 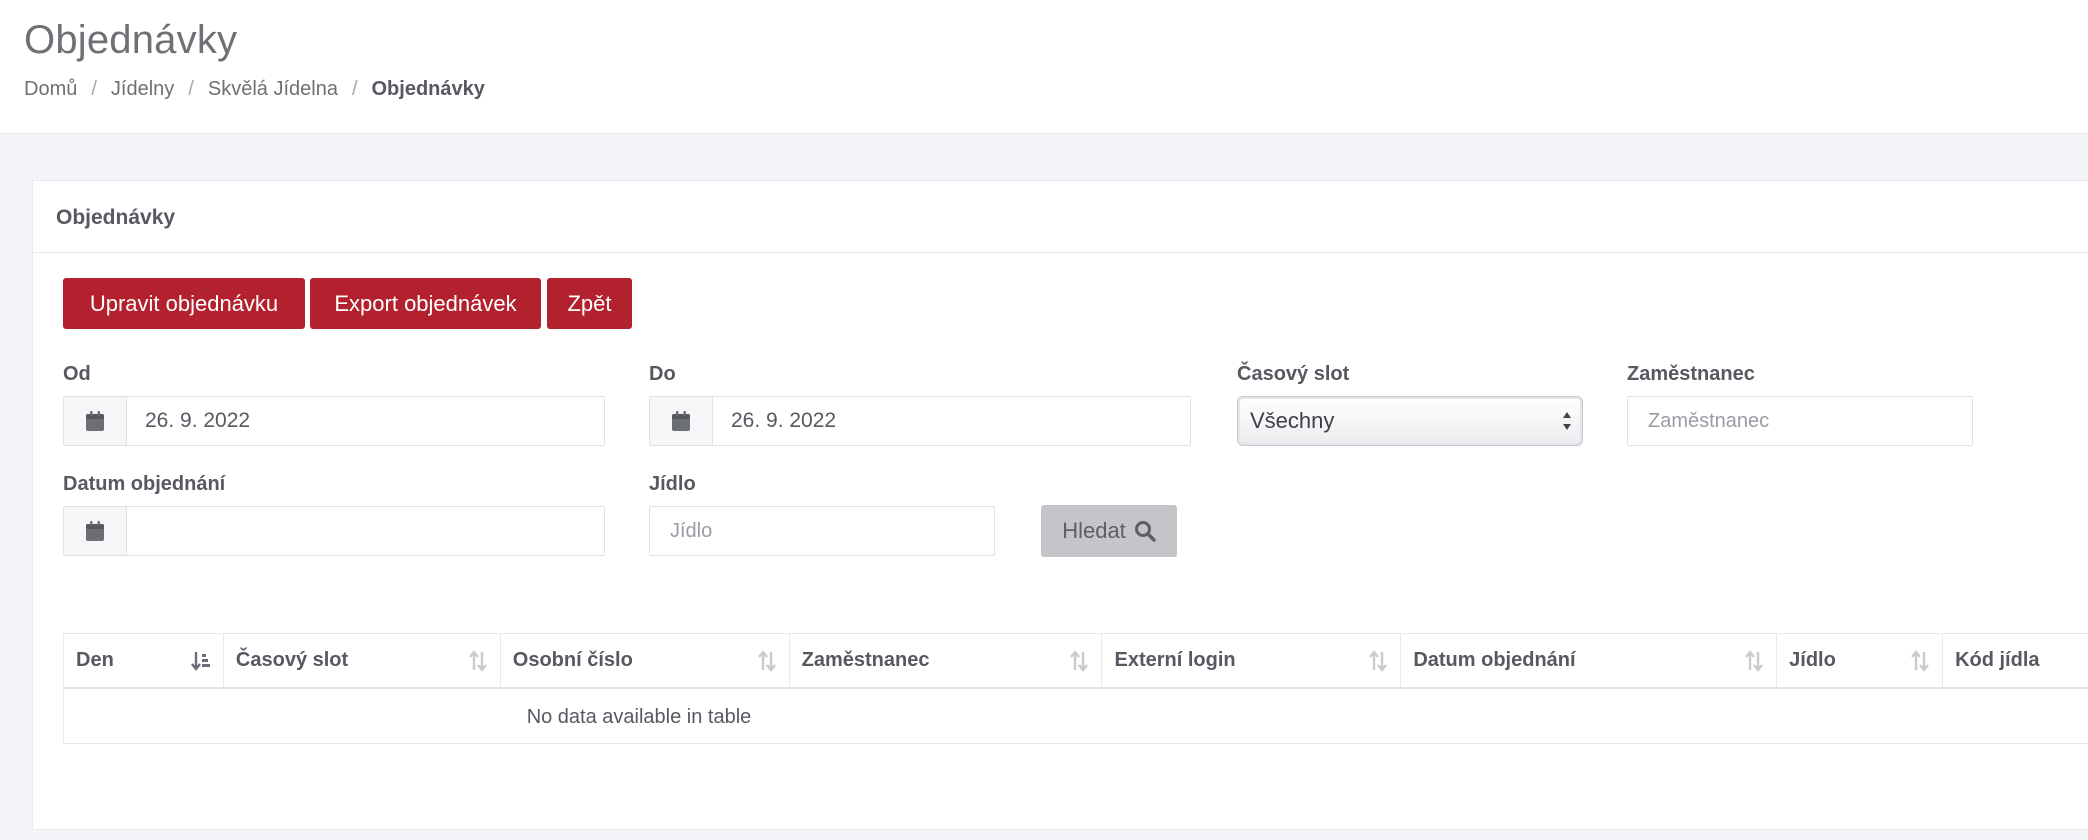 What do you see at coordinates (1410, 421) in the screenshot?
I see `time-slot-select: Všechny` at bounding box center [1410, 421].